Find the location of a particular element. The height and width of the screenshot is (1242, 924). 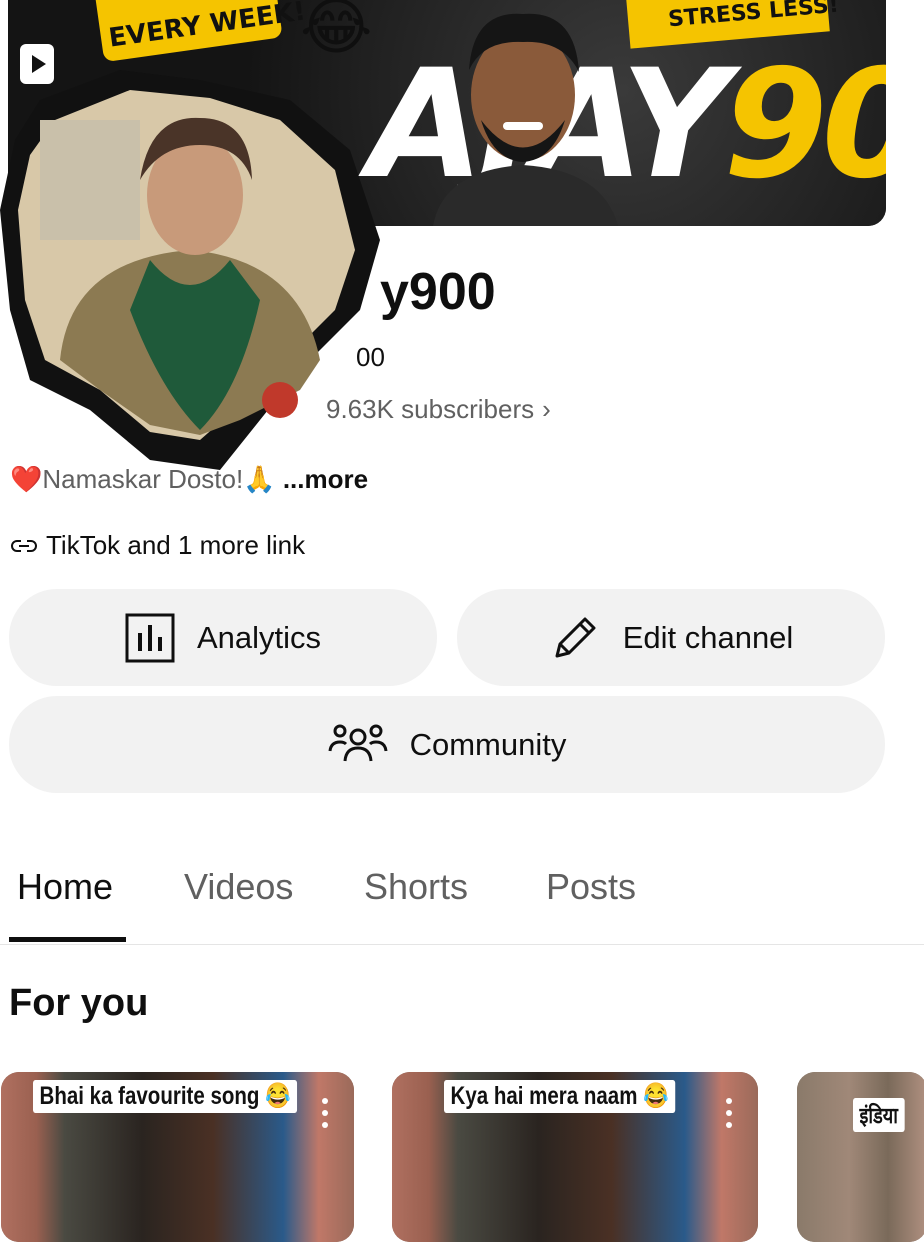

pencil-icon is located at coordinates (575, 637).